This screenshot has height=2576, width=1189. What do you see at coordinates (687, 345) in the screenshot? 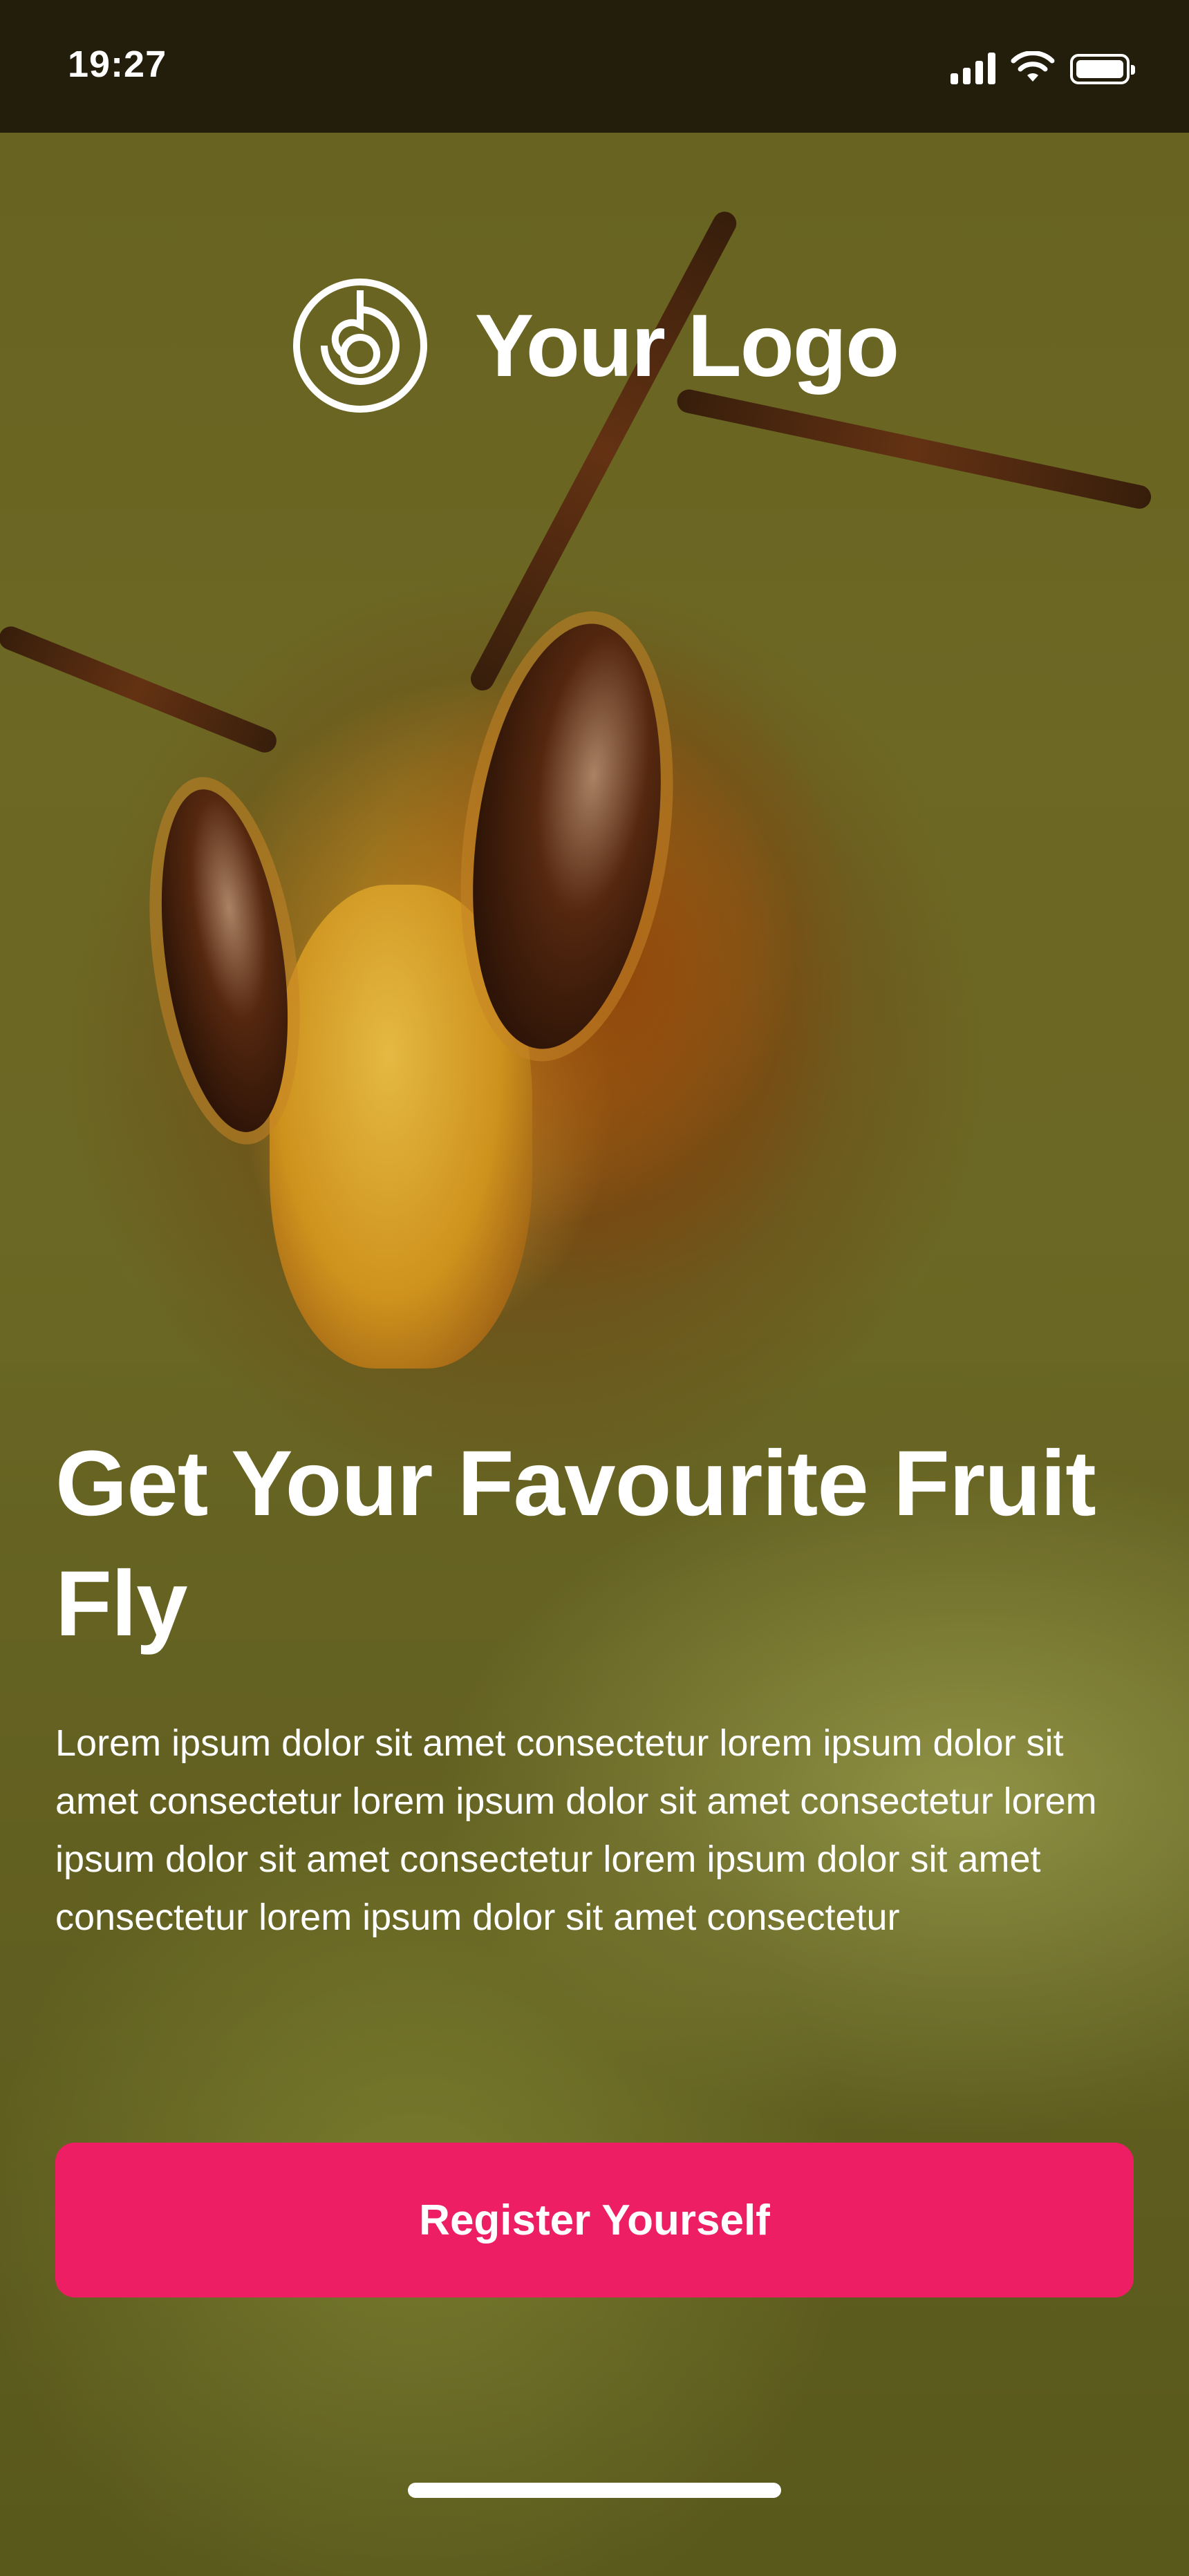
I see `logo-text: Your Logo` at bounding box center [687, 345].